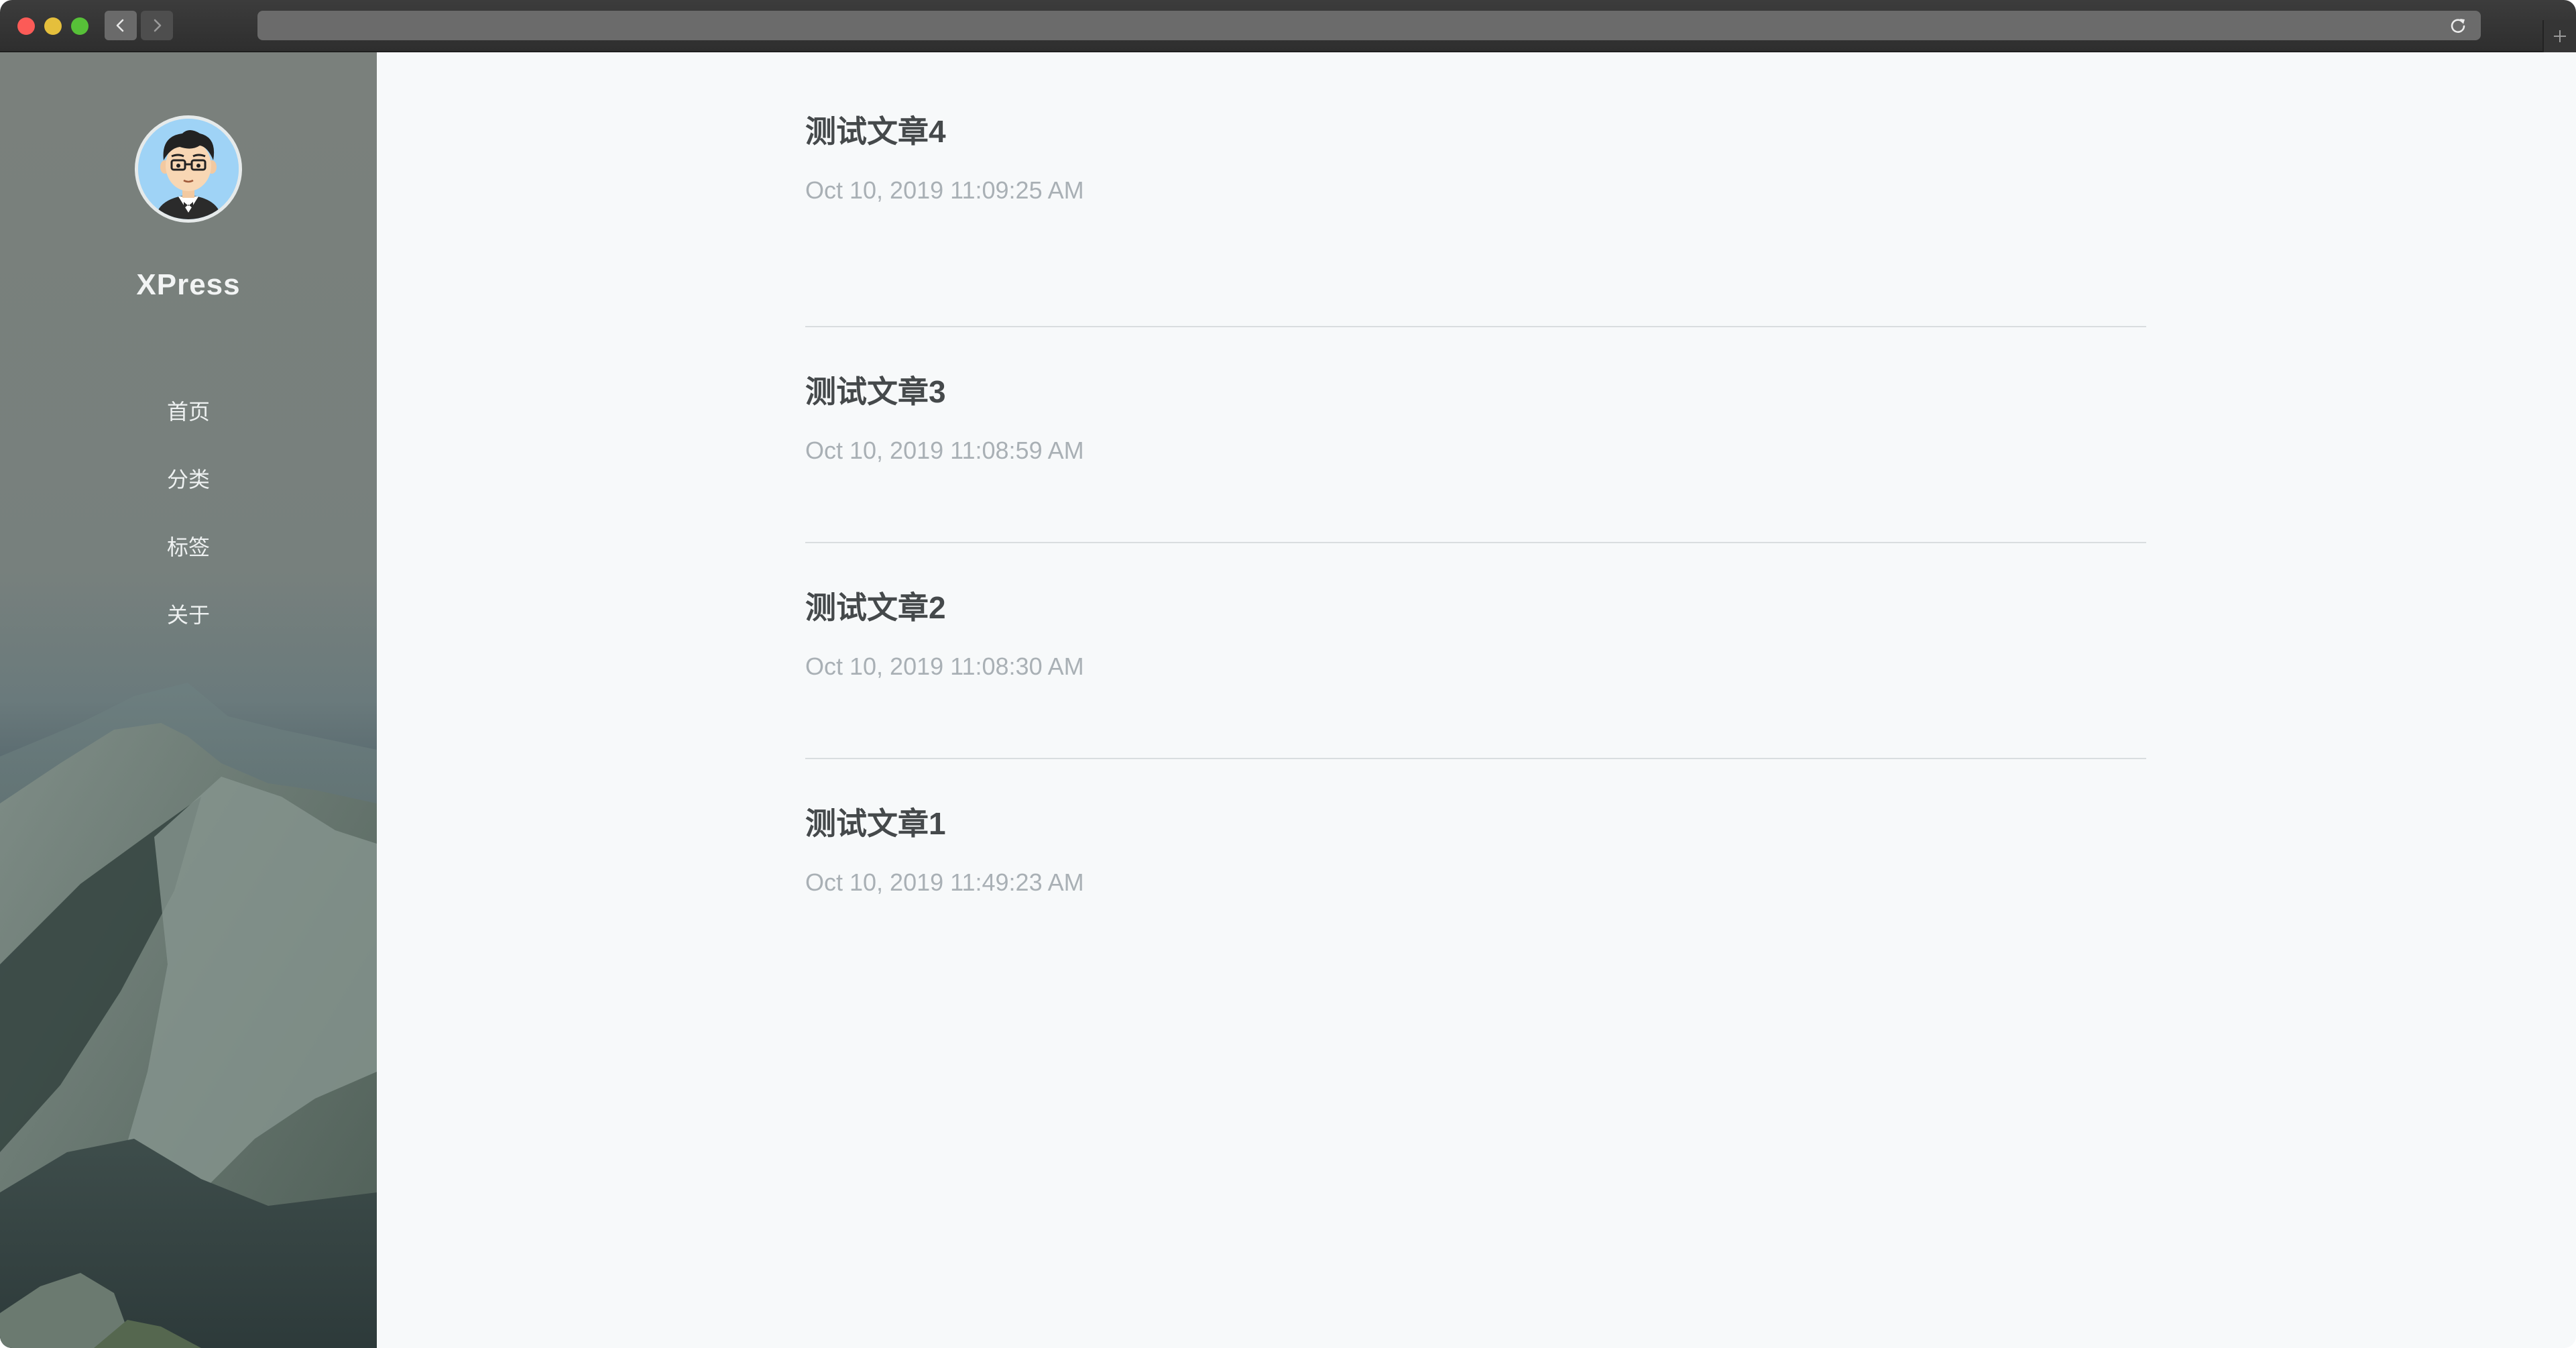 The width and height of the screenshot is (2576, 1348). What do you see at coordinates (188, 1015) in the screenshot?
I see `mountain-background-image` at bounding box center [188, 1015].